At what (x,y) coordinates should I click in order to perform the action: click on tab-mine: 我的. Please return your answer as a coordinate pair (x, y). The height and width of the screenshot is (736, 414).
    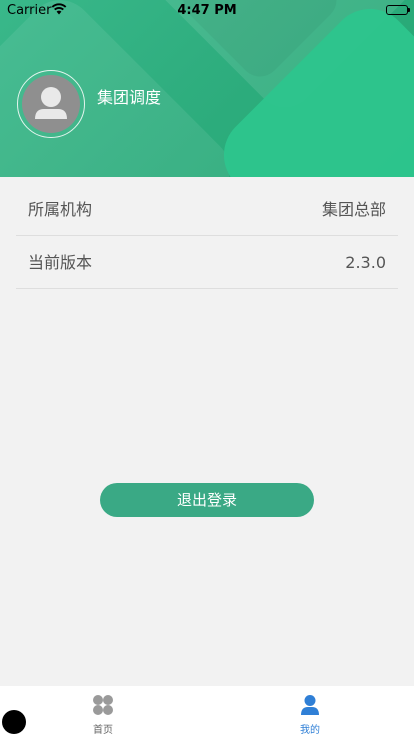
    Looking at the image, I should click on (310, 711).